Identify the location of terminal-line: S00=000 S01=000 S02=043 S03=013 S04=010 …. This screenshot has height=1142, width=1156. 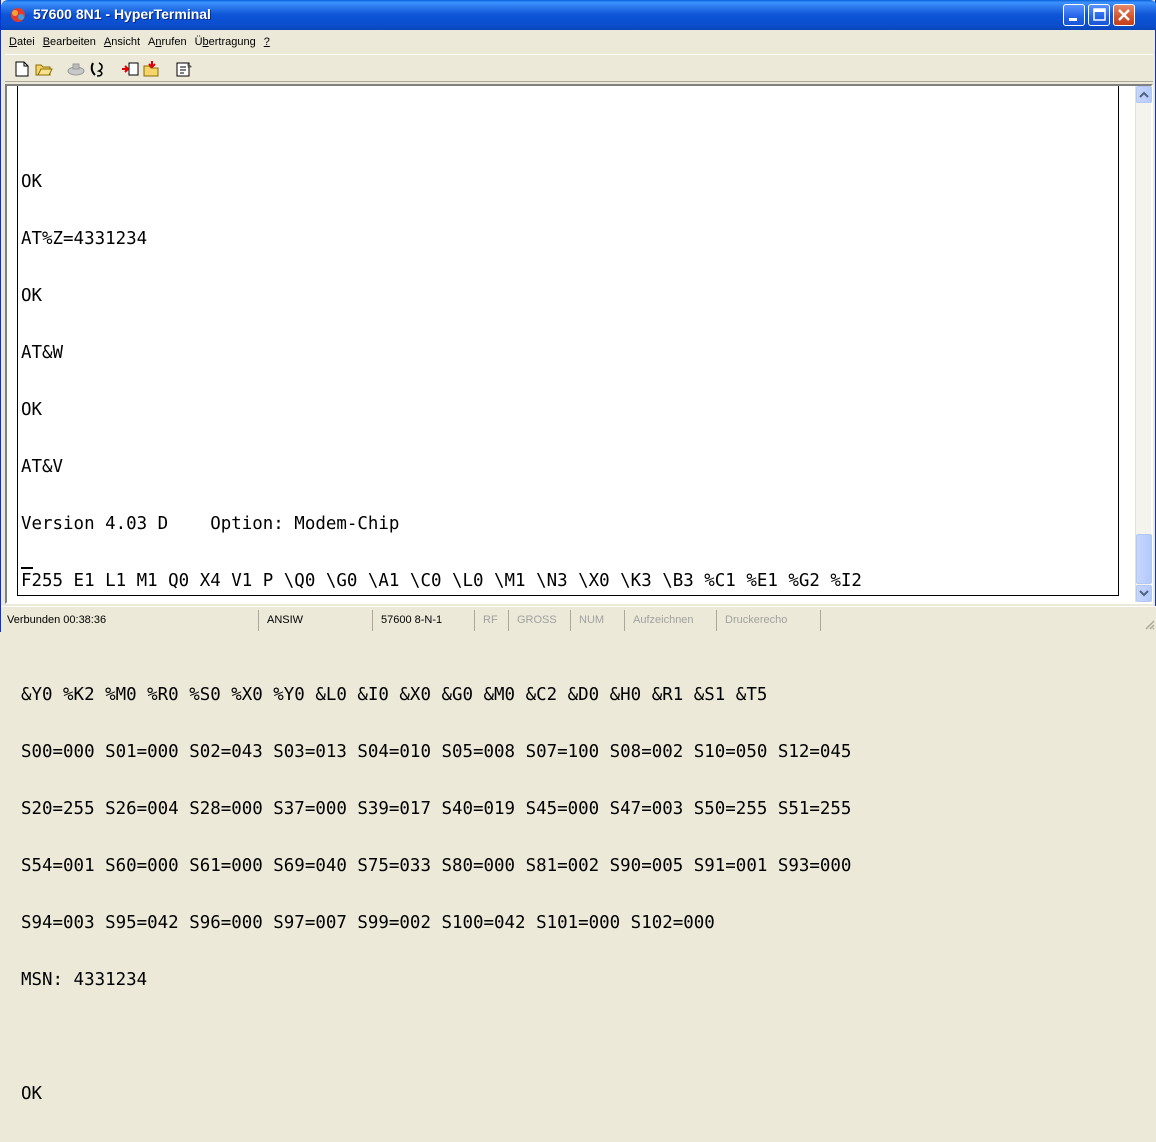
(436, 751).